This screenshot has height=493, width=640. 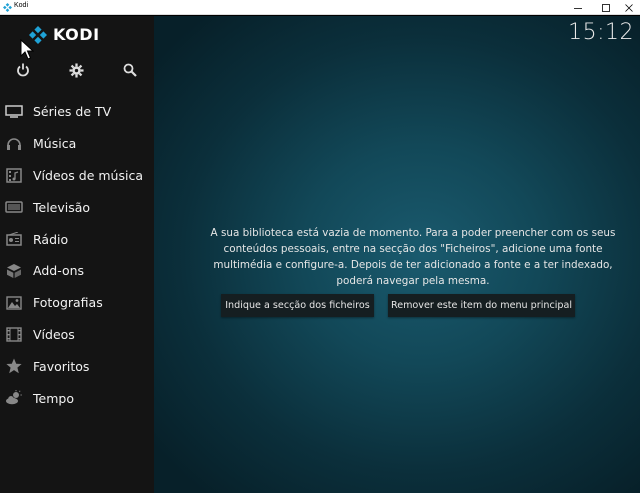 What do you see at coordinates (59, 271) in the screenshot?
I see `menu-item-label: Add-ons` at bounding box center [59, 271].